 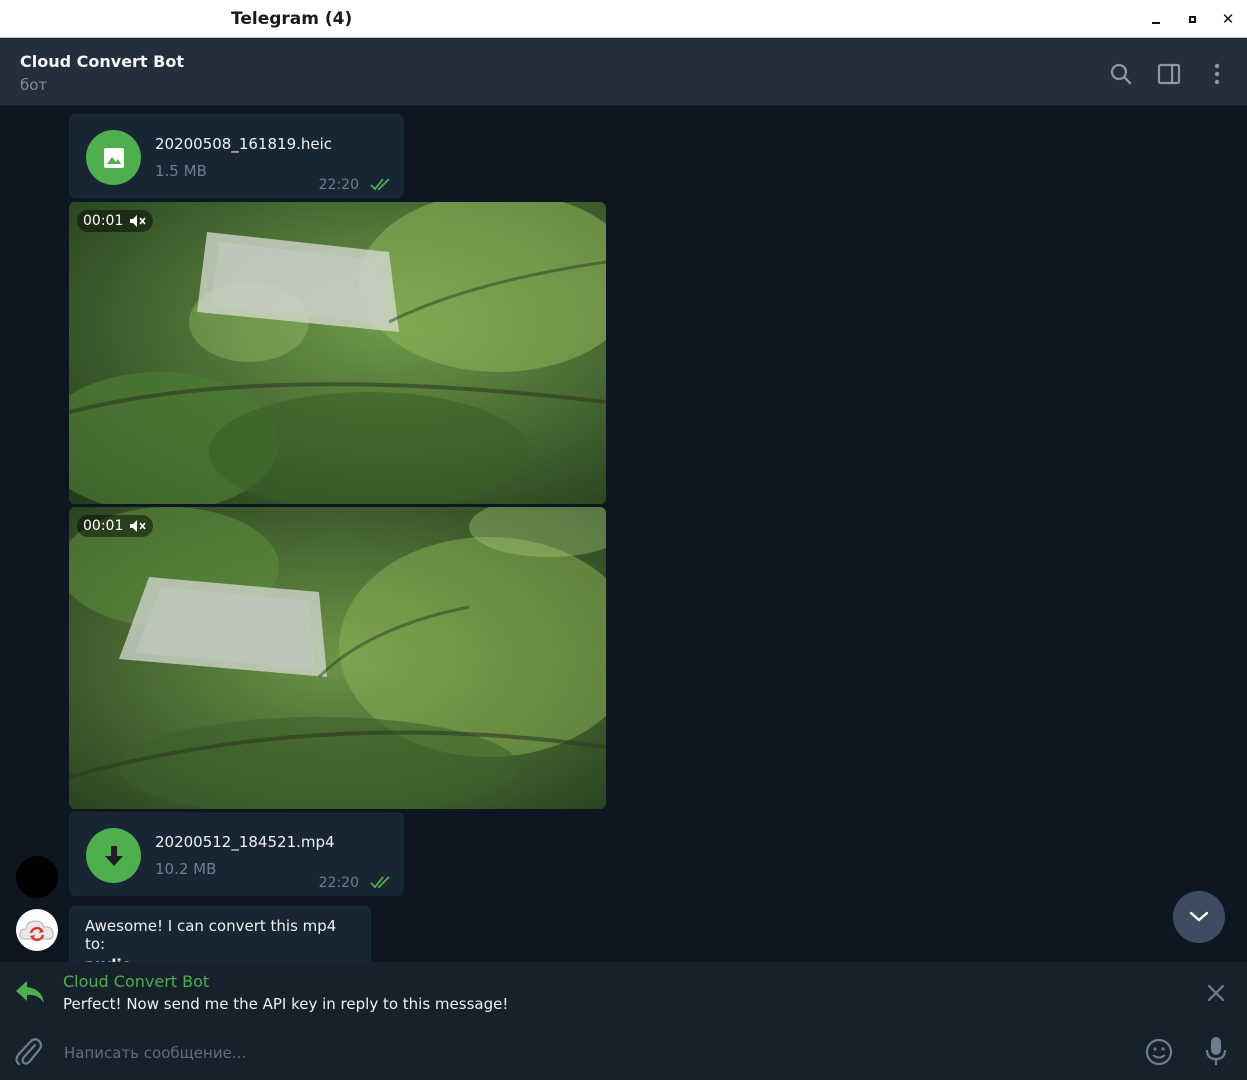 I want to click on maximize-icon, so click(x=1192, y=19).